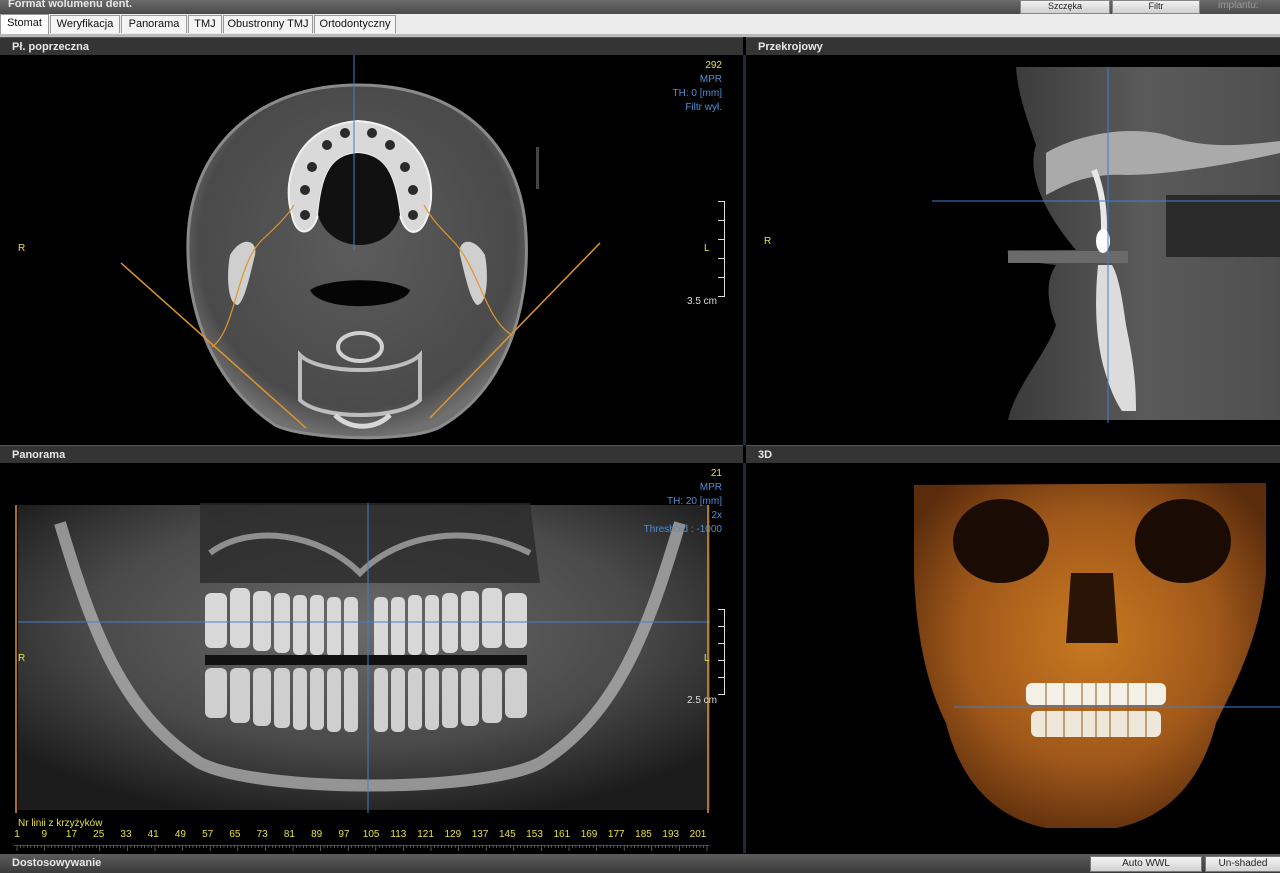 The width and height of the screenshot is (1280, 873). I want to click on crosshair-line-label: Nr linii z krzyżyków, so click(60, 823).